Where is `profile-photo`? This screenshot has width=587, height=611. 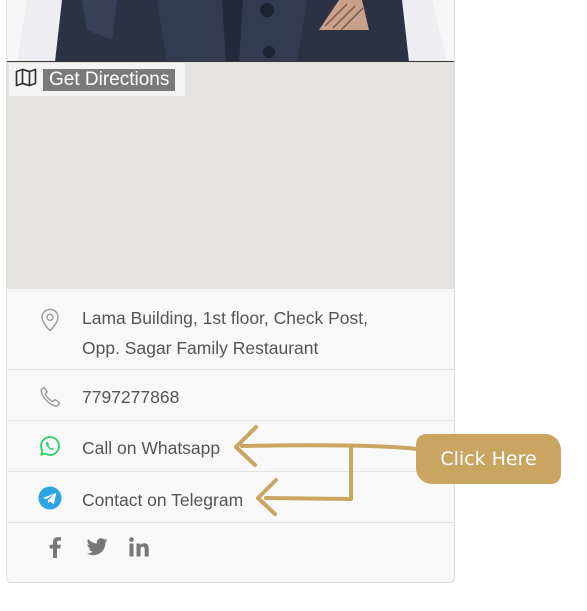 profile-photo is located at coordinates (230, 31).